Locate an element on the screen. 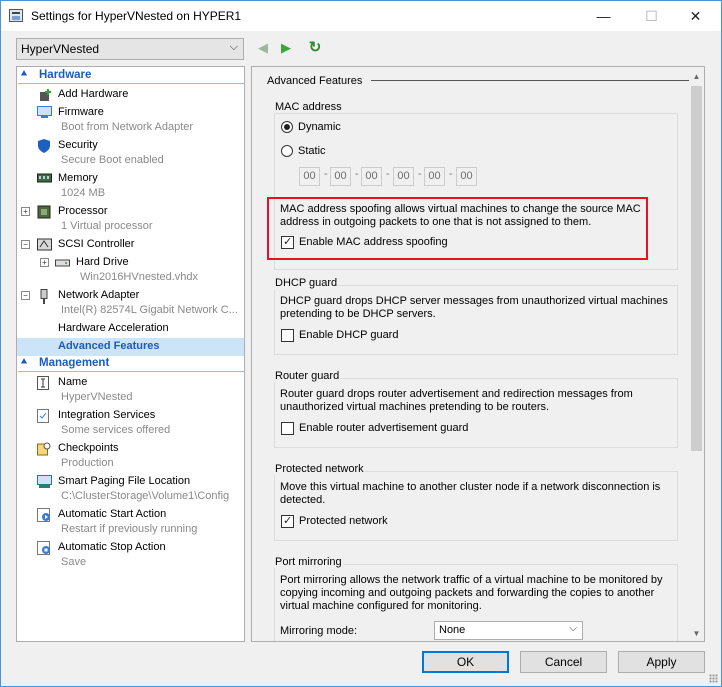 The height and width of the screenshot is (687, 722). firmware-icon is located at coordinates (44, 112).